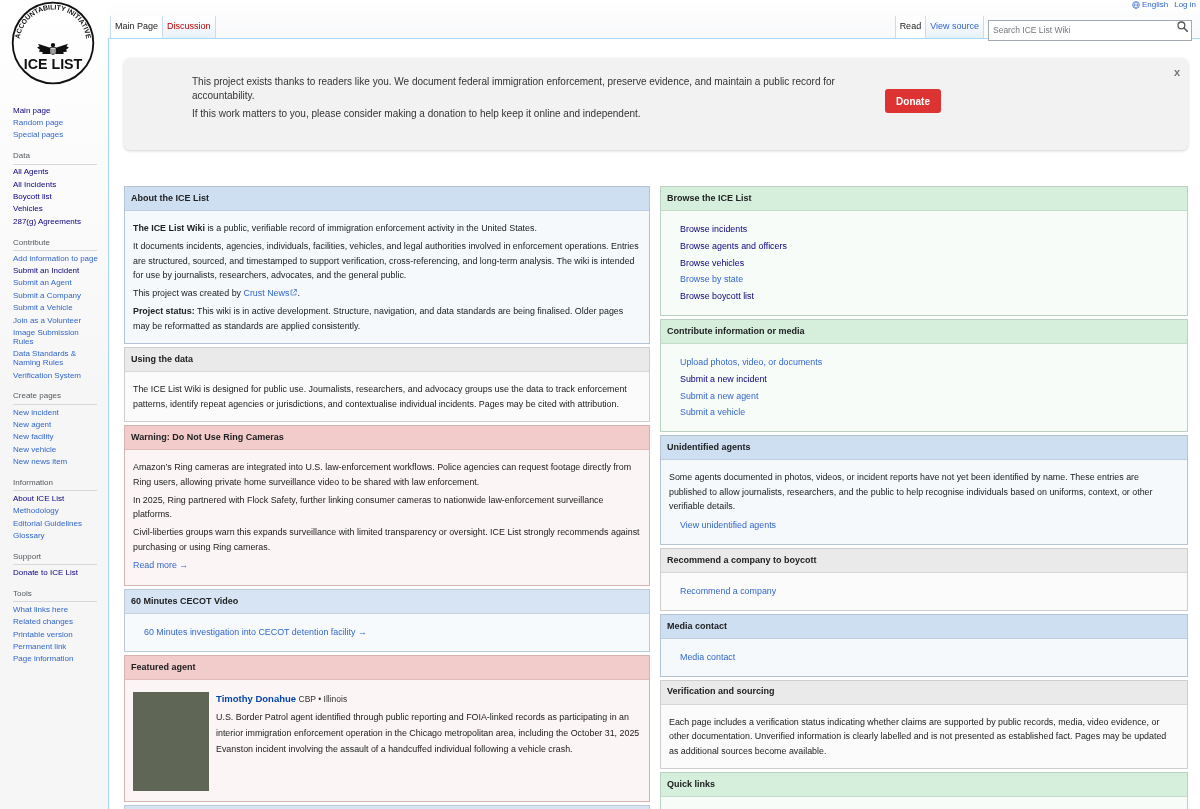 The image size is (1200, 809). I want to click on sidebar-heading: Support, so click(55, 558).